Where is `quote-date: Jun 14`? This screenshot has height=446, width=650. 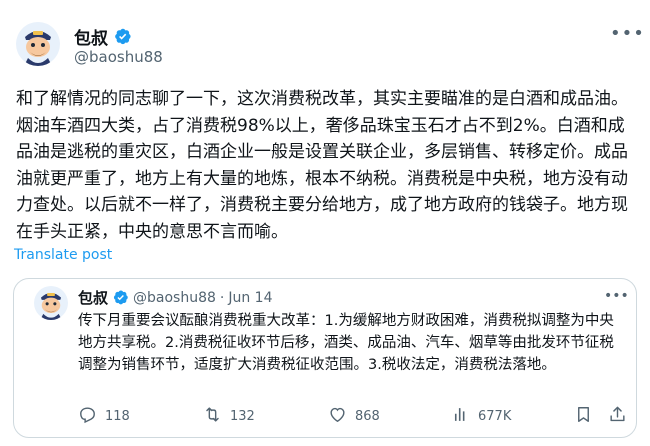 quote-date: Jun 14 is located at coordinates (250, 298).